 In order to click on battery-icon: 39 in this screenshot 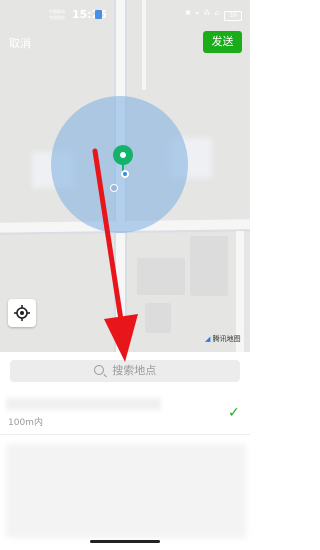, I will do `click(233, 16)`.